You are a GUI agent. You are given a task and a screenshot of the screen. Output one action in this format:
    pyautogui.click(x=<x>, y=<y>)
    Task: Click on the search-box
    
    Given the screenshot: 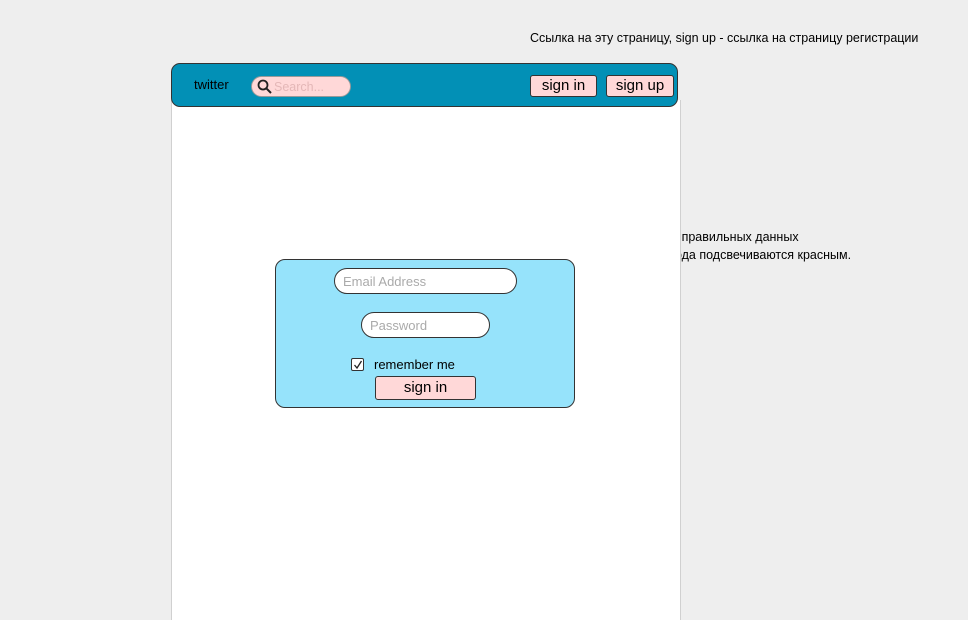 What is the action you would take?
    pyautogui.click(x=301, y=86)
    